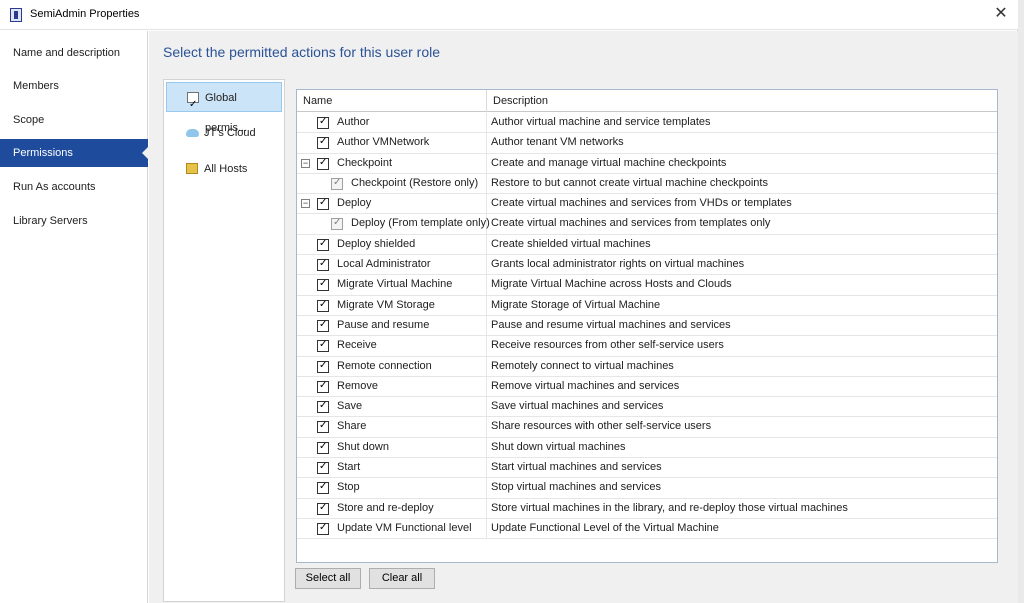 The width and height of the screenshot is (1024, 603). I want to click on app-icon, so click(16, 15).